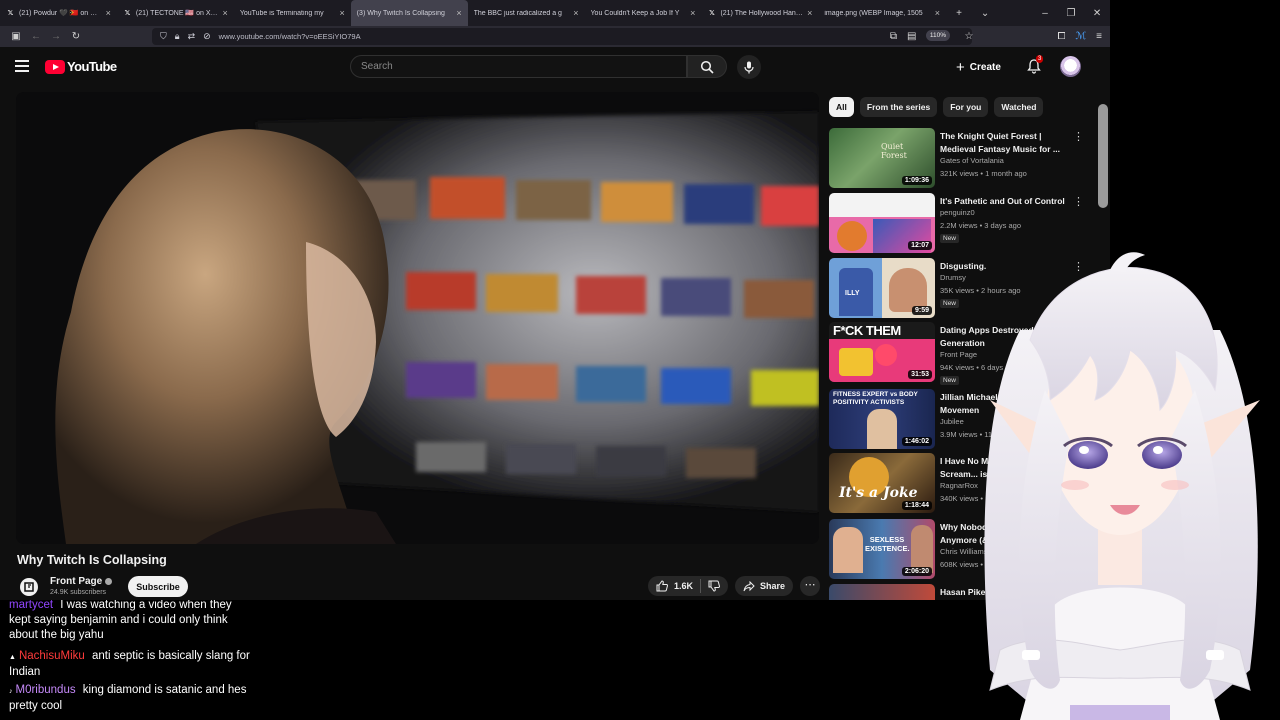  I want to click on thumbs-up-icon, so click(662, 586).